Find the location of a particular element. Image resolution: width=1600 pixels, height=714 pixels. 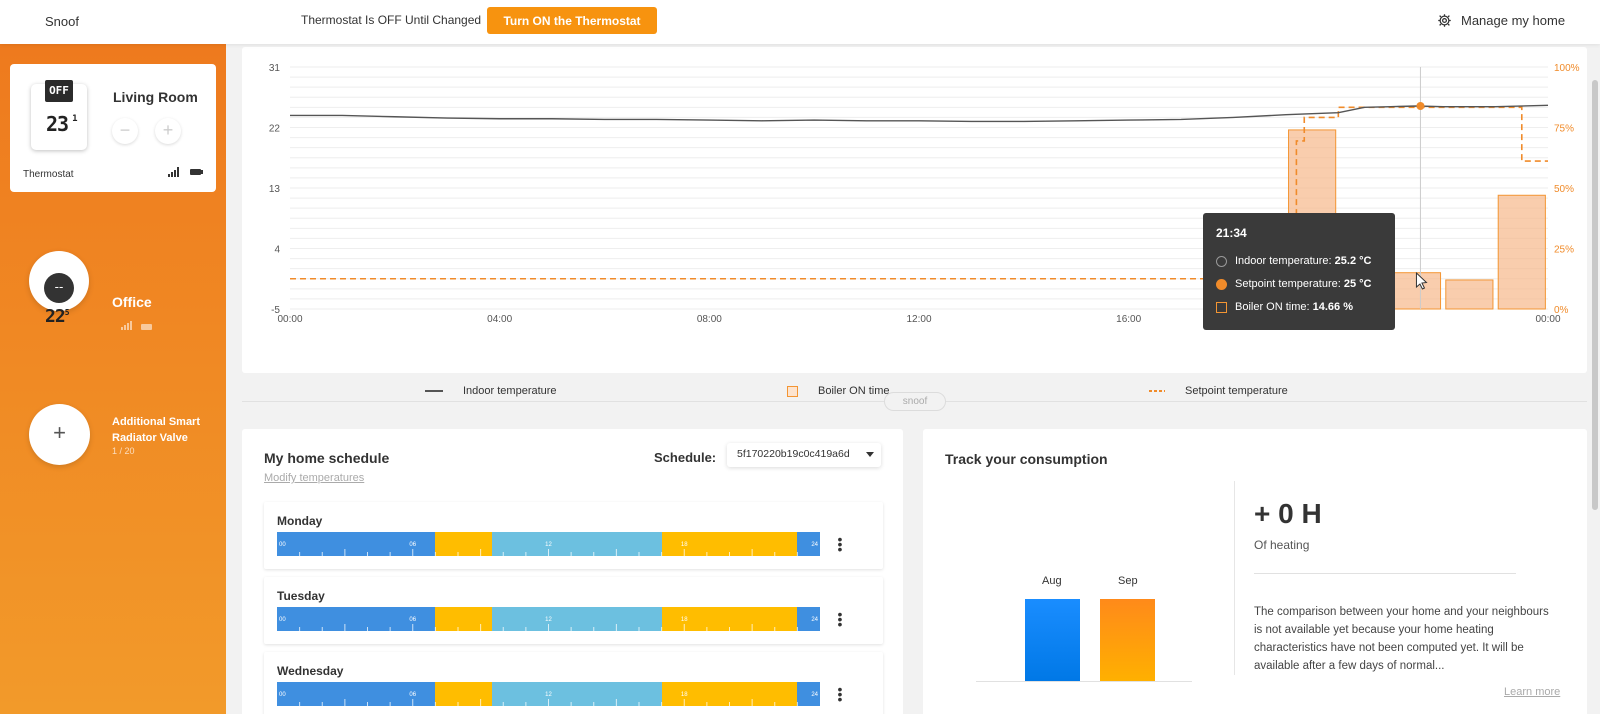

caret-down-icon is located at coordinates (870, 454).